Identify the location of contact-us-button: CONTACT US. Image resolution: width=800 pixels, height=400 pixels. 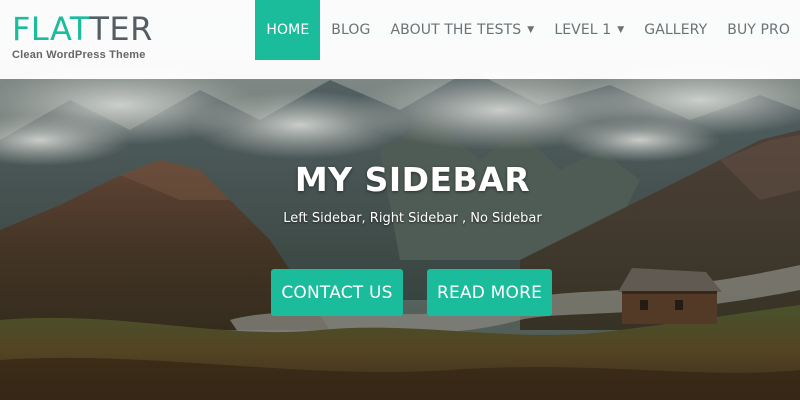
(337, 292).